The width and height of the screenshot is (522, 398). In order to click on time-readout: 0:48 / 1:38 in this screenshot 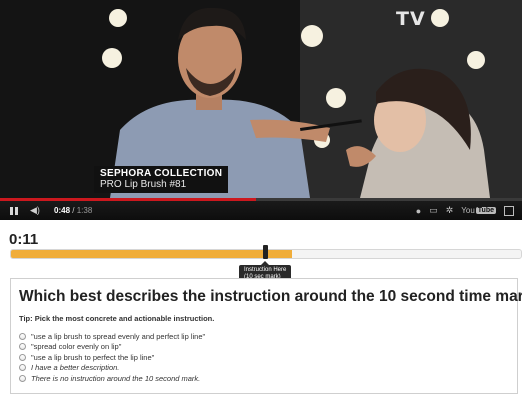, I will do `click(73, 210)`.